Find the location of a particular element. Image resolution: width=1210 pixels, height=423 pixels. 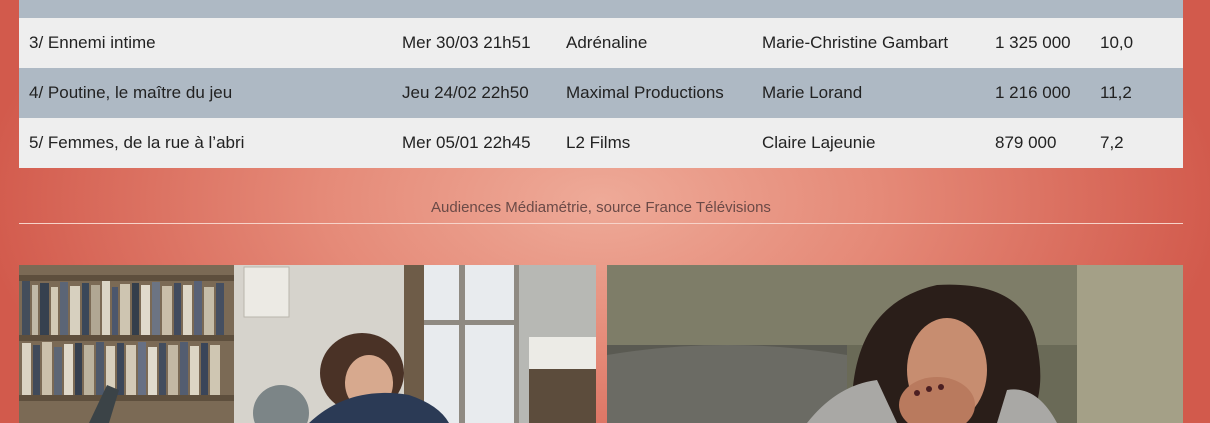

cell-director: Claire Lajeunie is located at coordinates (819, 142).